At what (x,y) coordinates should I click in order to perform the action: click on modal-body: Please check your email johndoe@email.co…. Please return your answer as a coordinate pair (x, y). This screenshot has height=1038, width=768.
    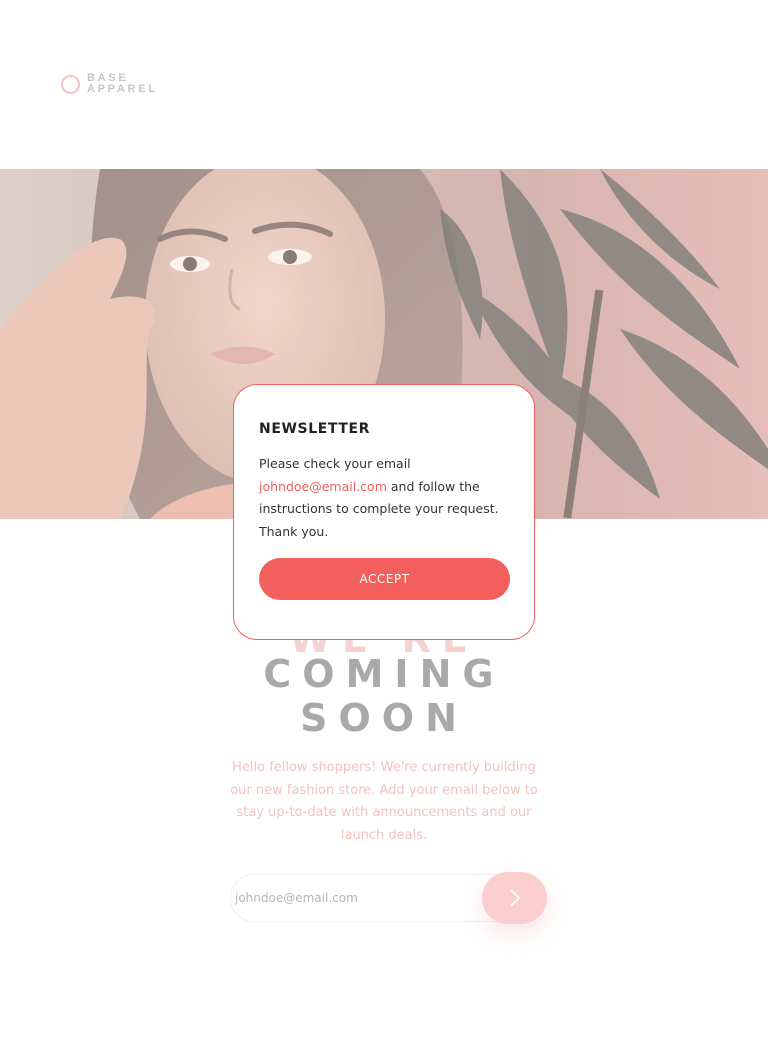
    Looking at the image, I should click on (384, 498).